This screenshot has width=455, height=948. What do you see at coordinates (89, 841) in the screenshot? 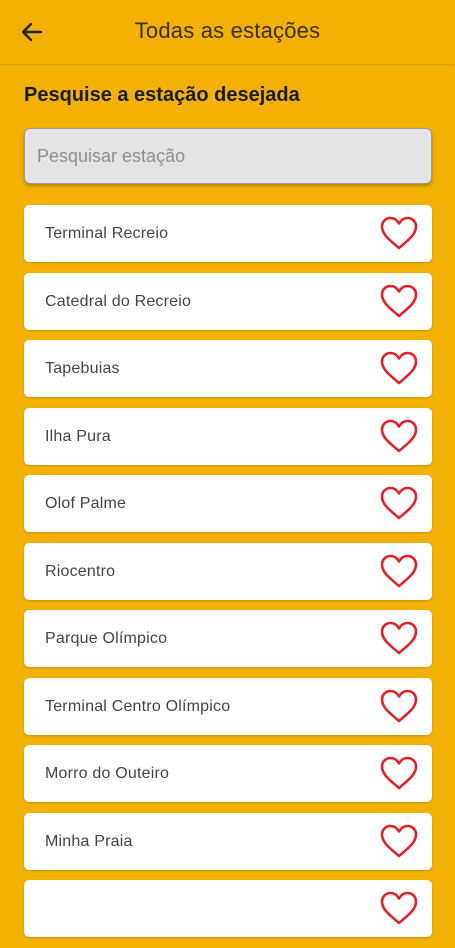
I see `station-name: Minha Praia` at bounding box center [89, 841].